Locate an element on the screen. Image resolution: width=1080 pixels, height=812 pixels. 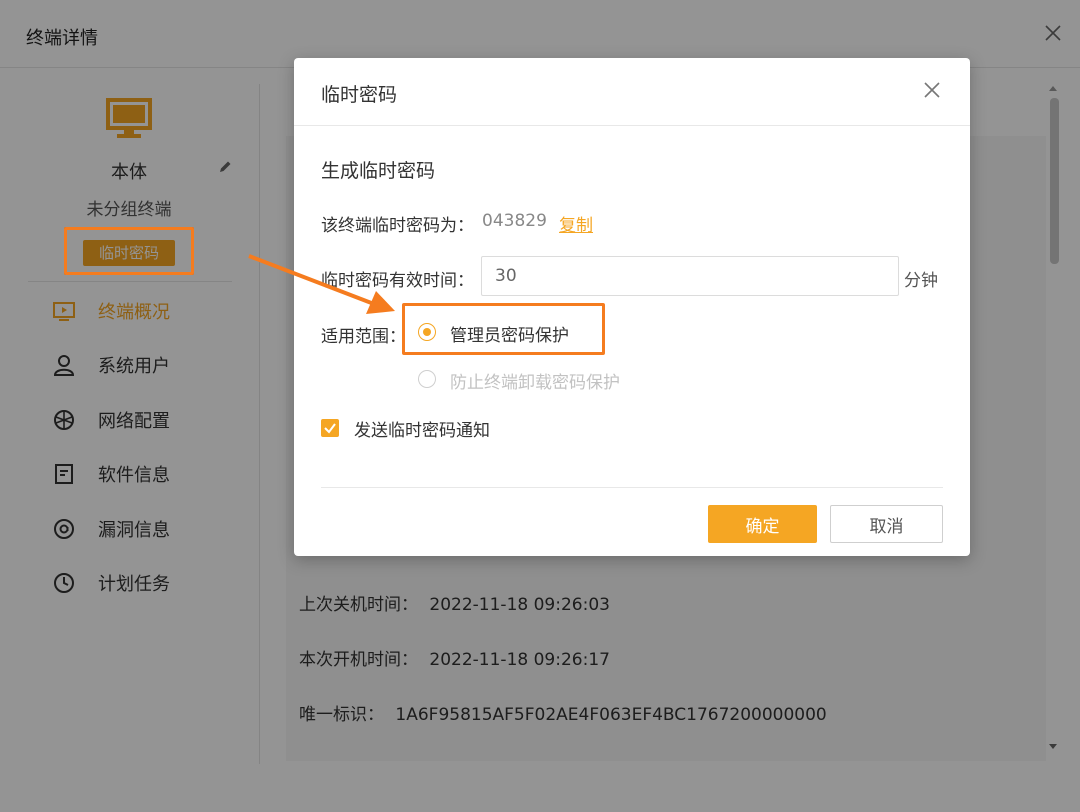
notify-checkbox is located at coordinates (330, 428).